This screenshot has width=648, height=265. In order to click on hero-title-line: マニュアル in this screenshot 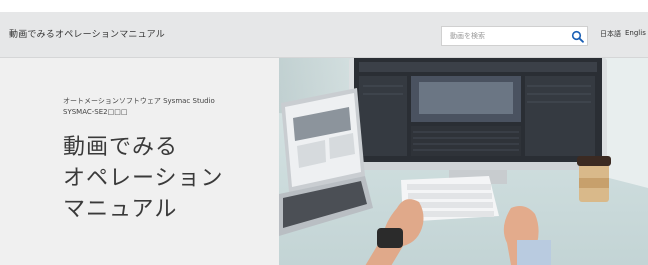, I will do `click(120, 209)`.